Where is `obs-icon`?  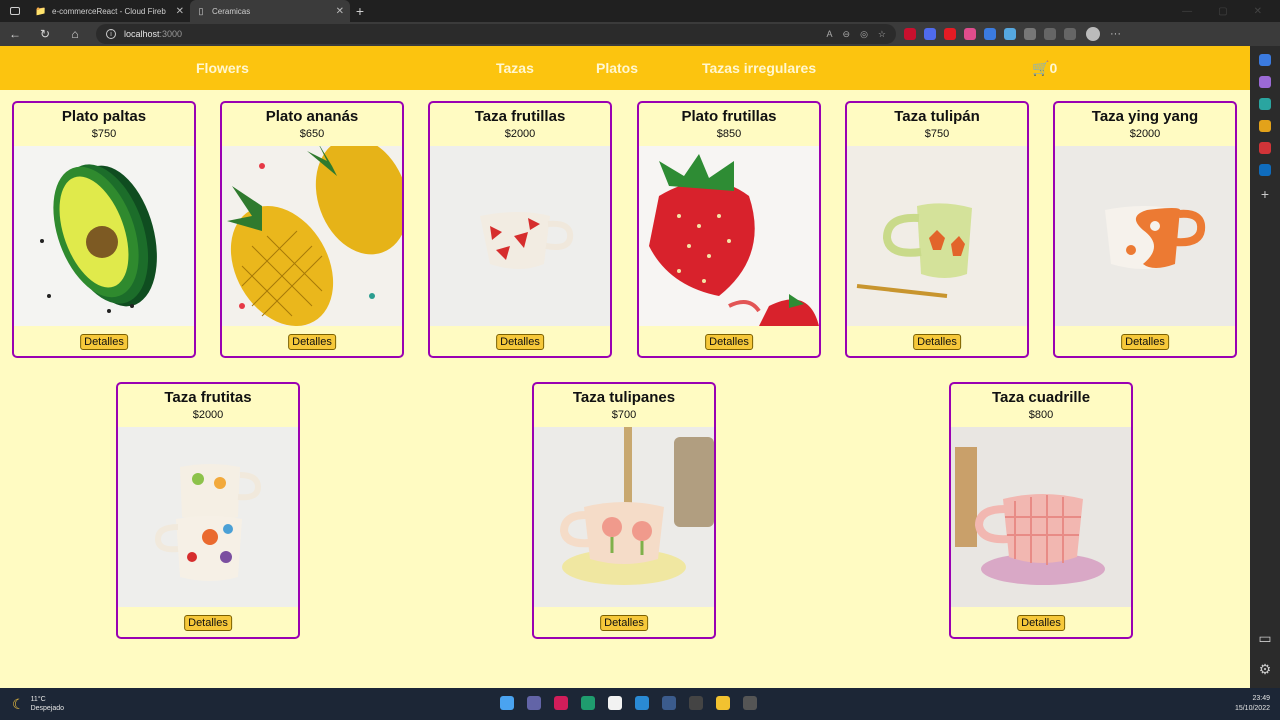
obs-icon is located at coordinates (696, 703).